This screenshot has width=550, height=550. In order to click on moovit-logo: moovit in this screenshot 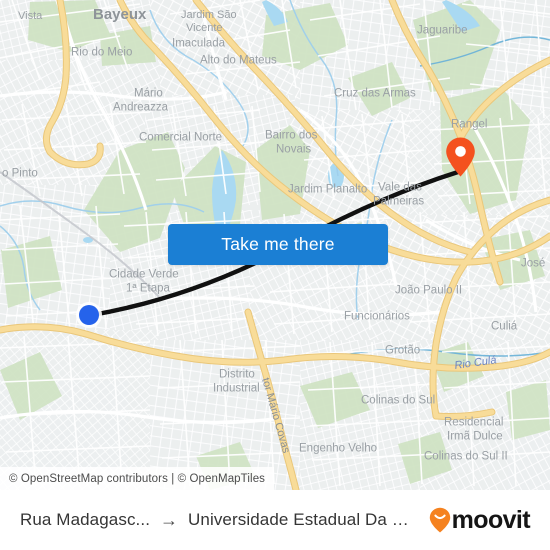, I will do `click(480, 519)`.